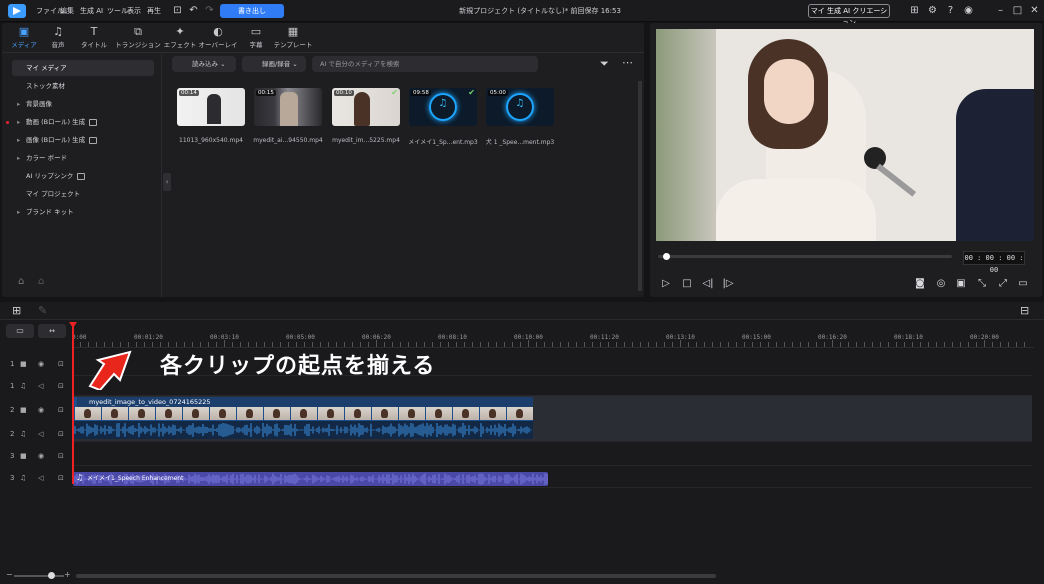  Describe the element at coordinates (1003, 284) in the screenshot. I see `fullscreen-icon: ⤢` at that location.